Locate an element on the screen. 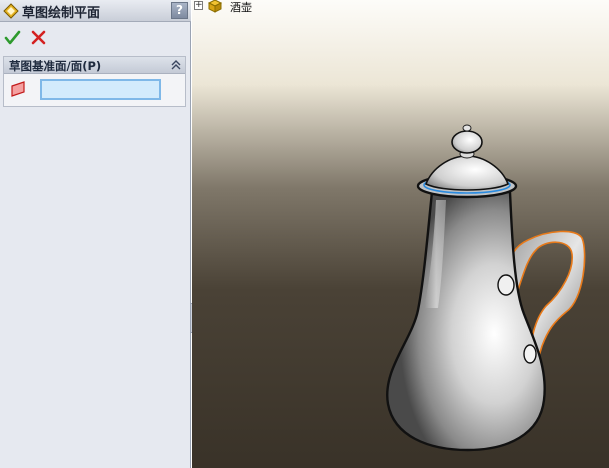  jug-lid is located at coordinates (467, 173).